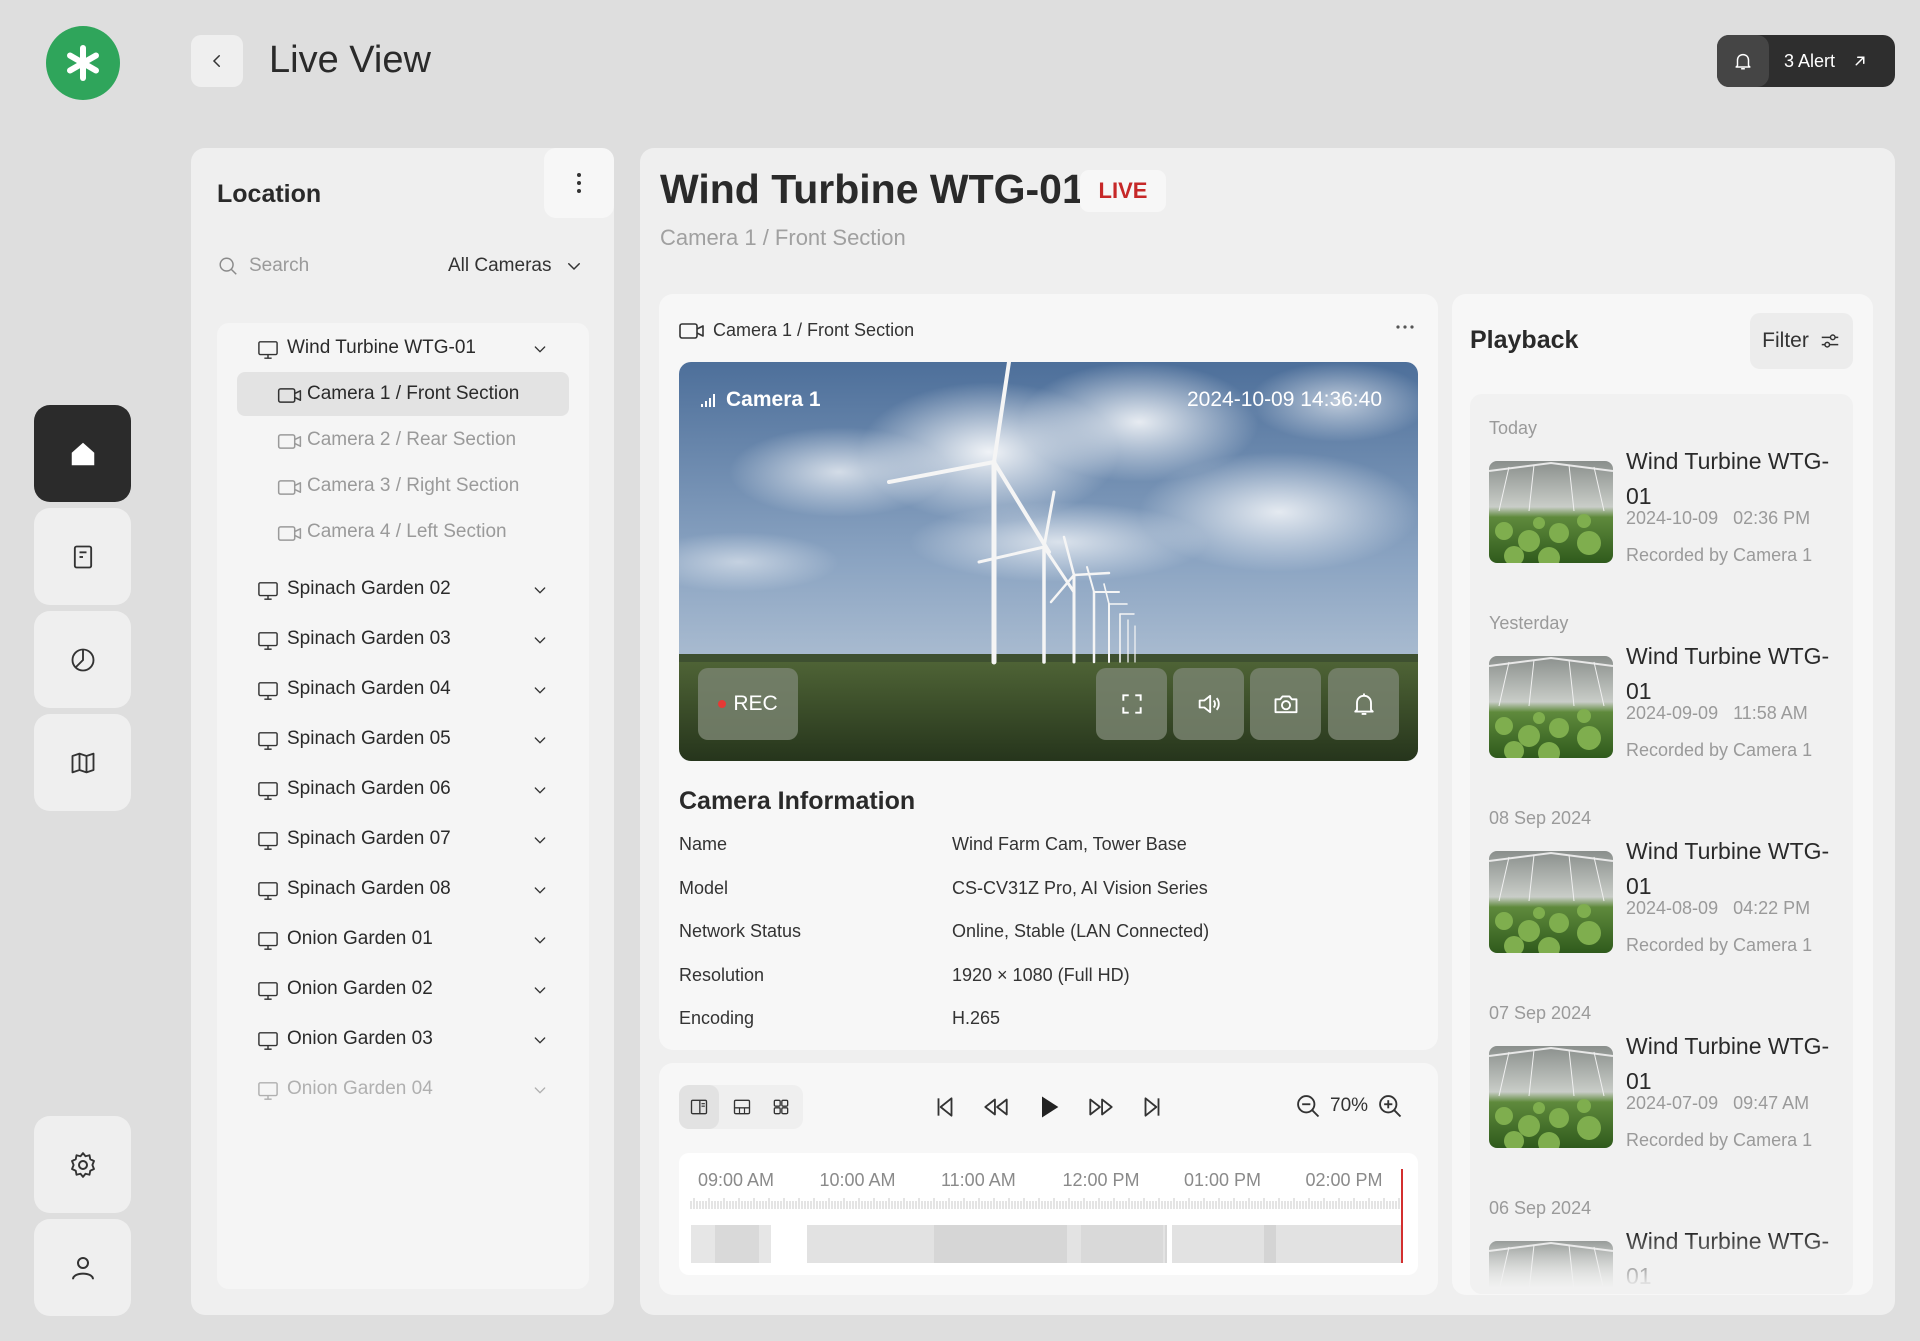 The height and width of the screenshot is (1341, 1920). What do you see at coordinates (1101, 1107) in the screenshot?
I see `fast-forward-button` at bounding box center [1101, 1107].